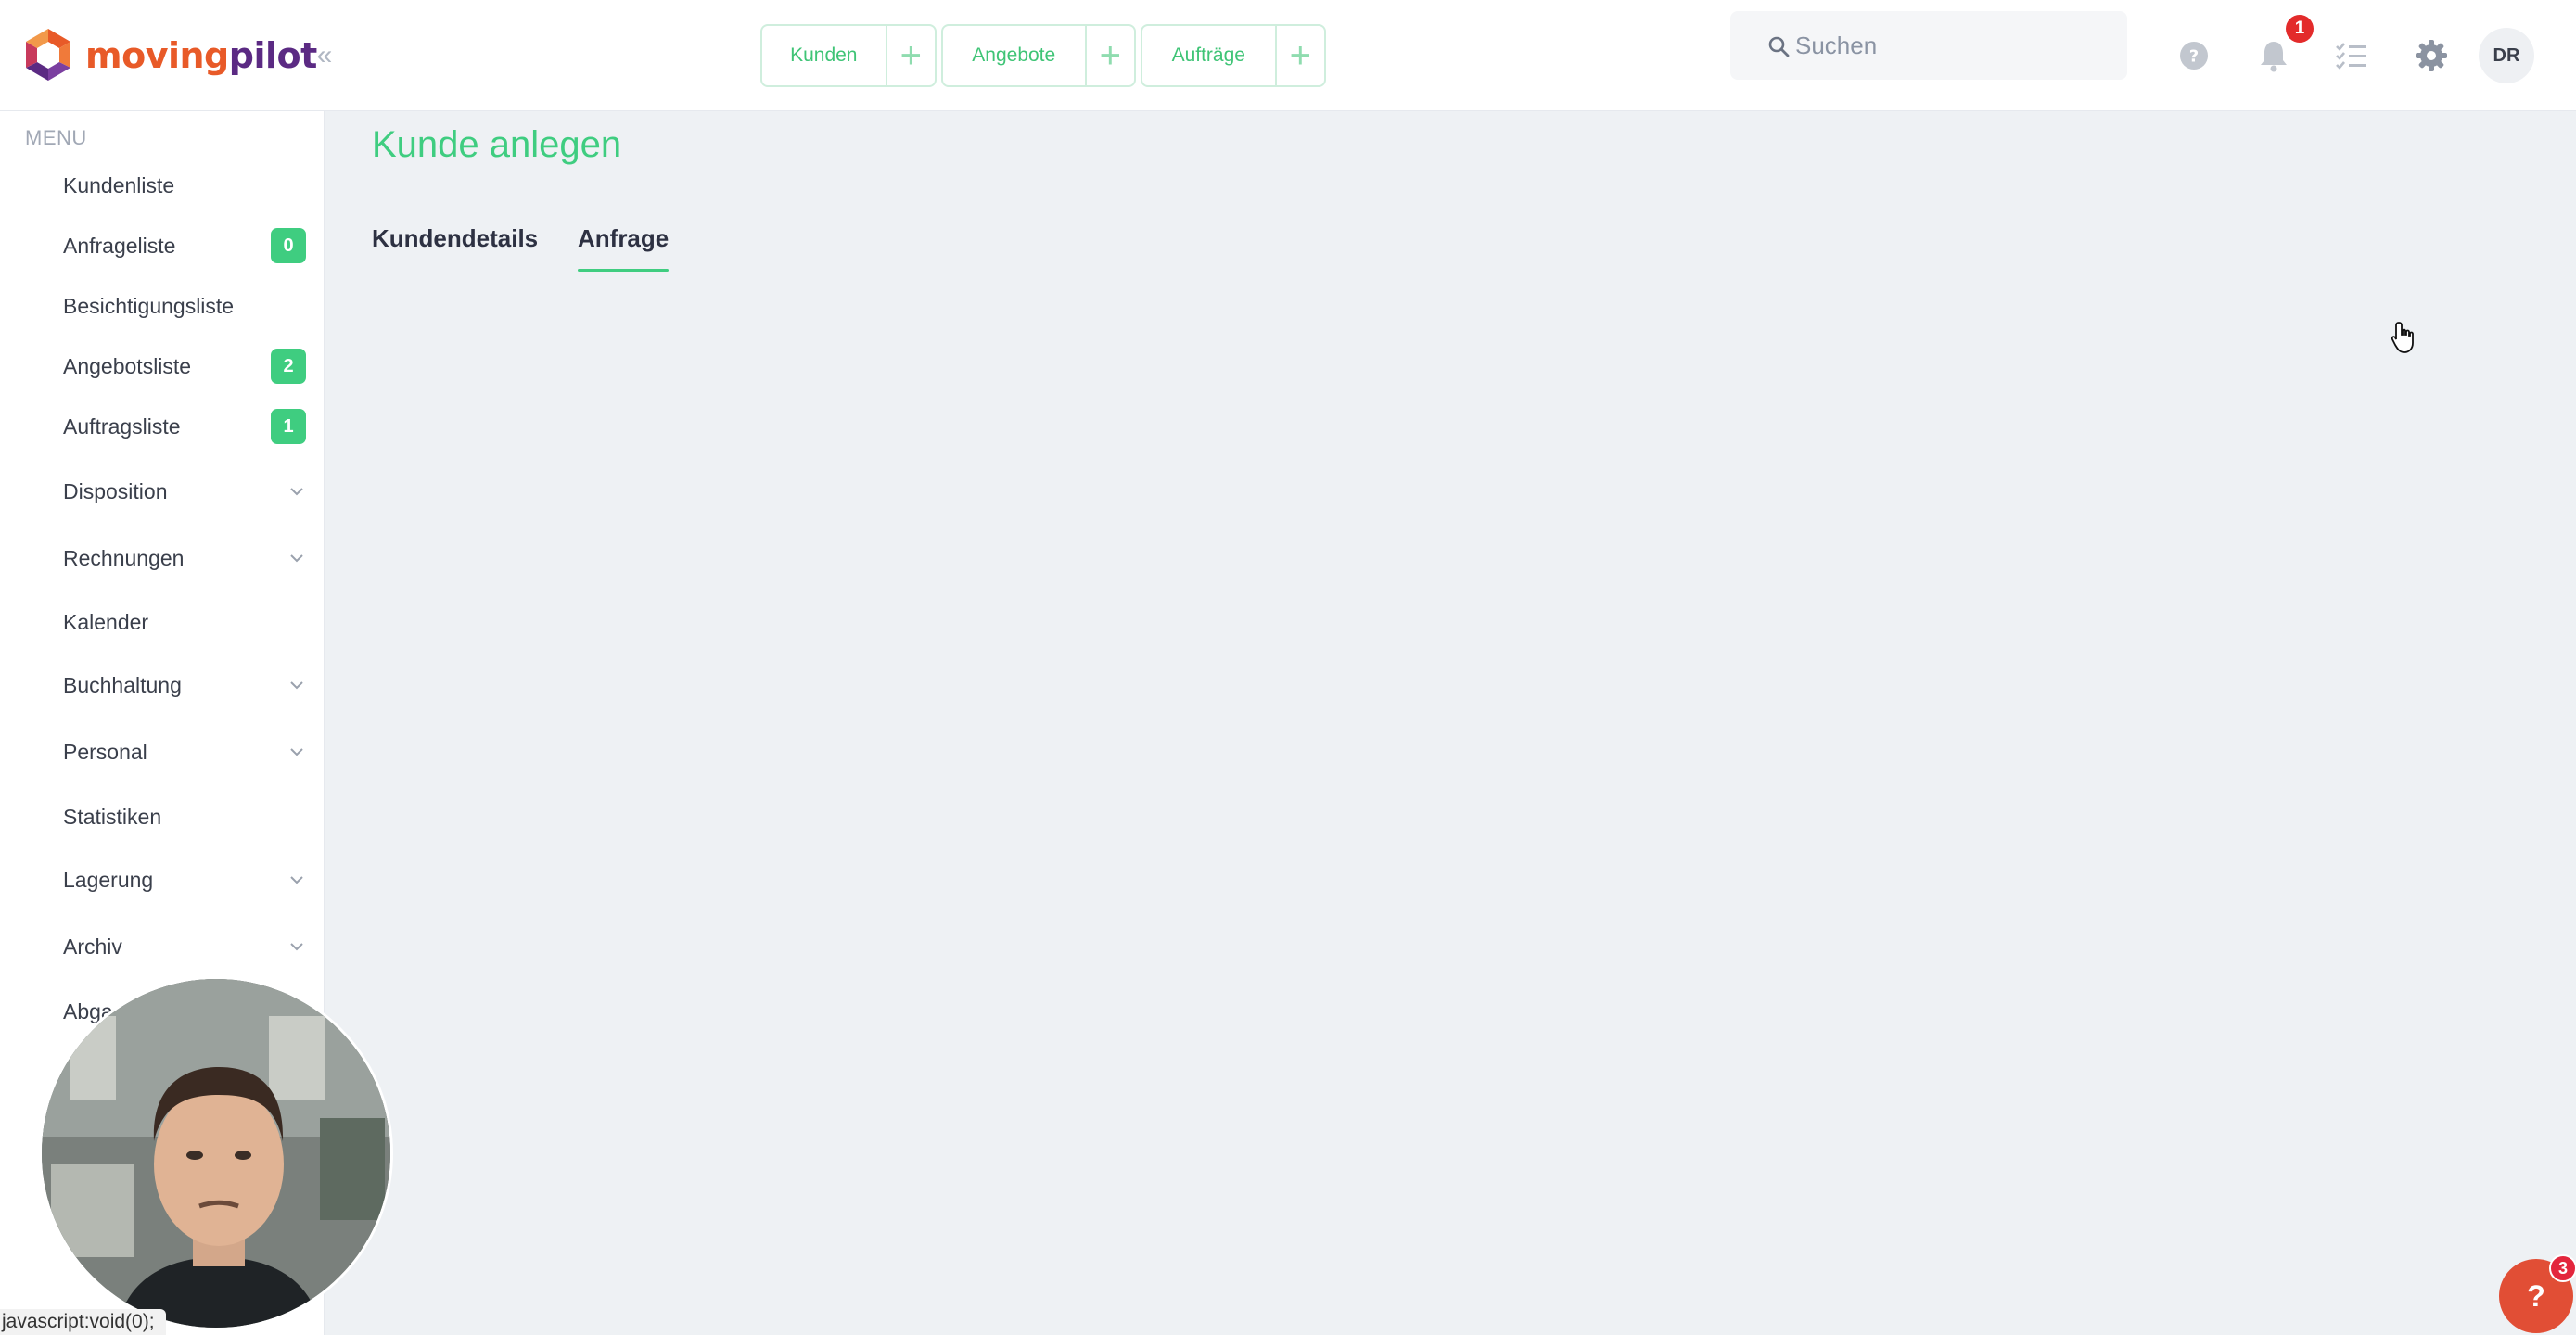 The width and height of the screenshot is (2576, 1335). Describe the element at coordinates (112, 816) in the screenshot. I see `sidebar-item-label: Statistiken` at that location.